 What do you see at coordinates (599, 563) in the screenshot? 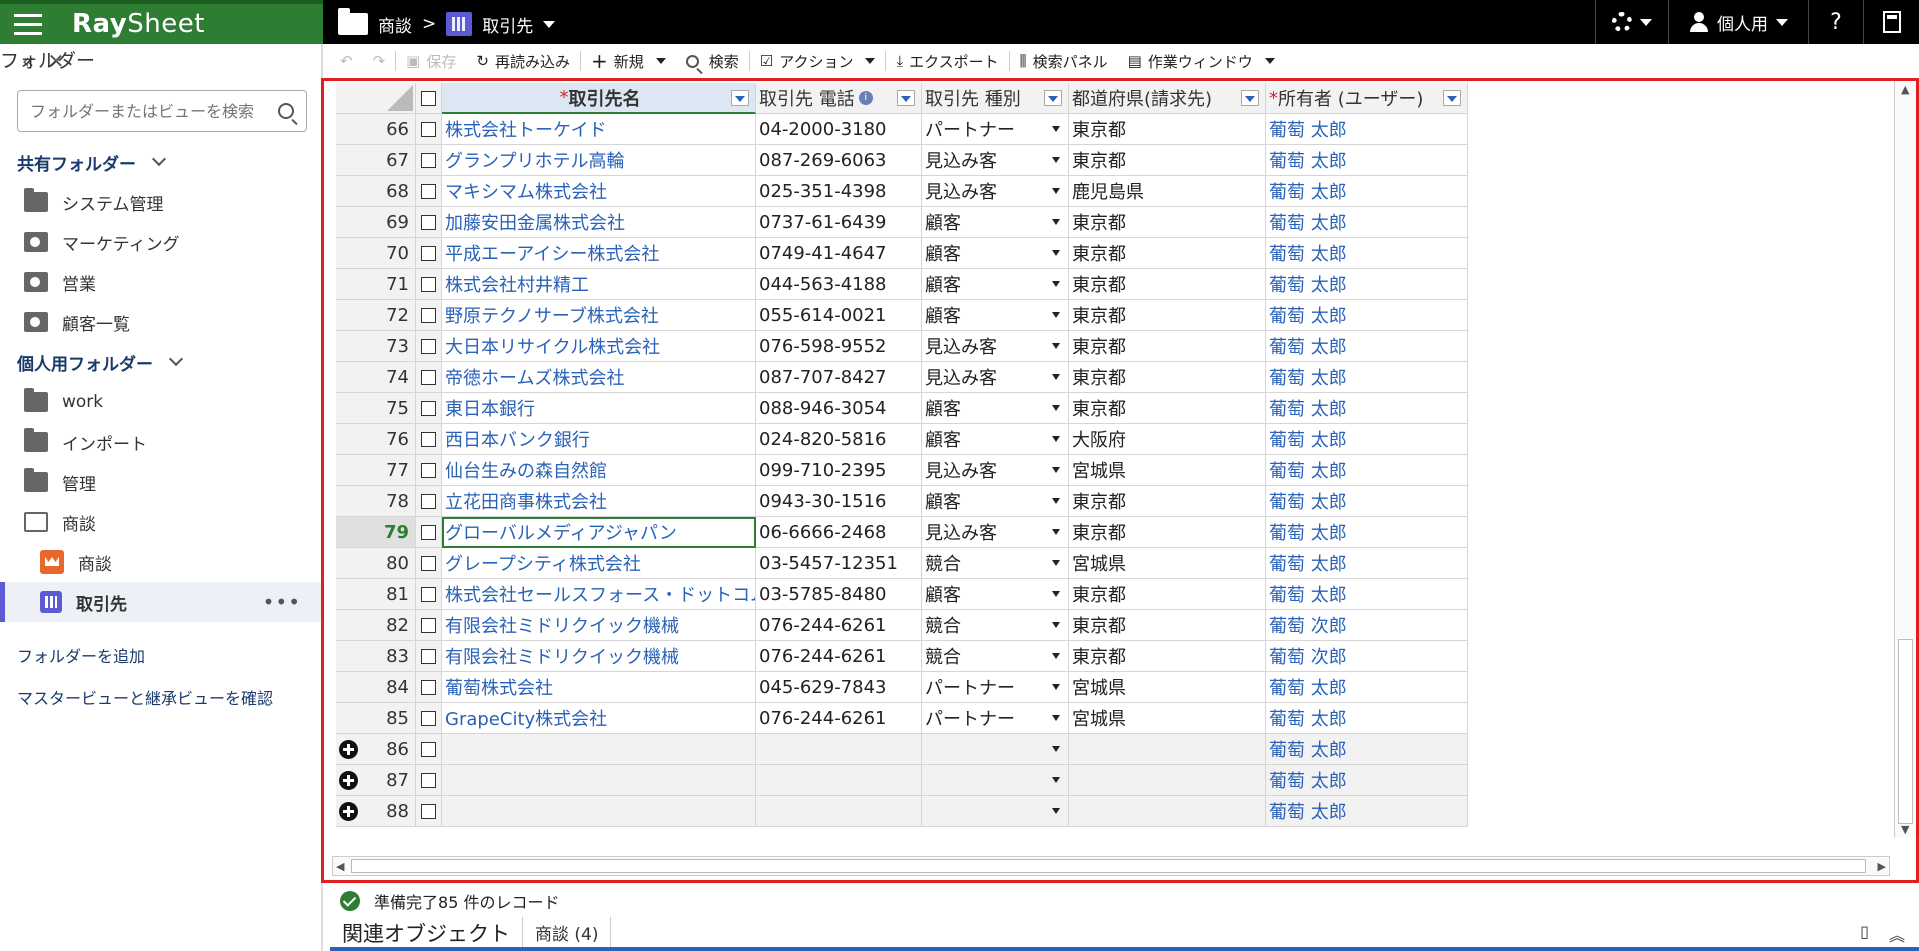
I see `cell-account-name: グレープシティ株式会社` at bounding box center [599, 563].